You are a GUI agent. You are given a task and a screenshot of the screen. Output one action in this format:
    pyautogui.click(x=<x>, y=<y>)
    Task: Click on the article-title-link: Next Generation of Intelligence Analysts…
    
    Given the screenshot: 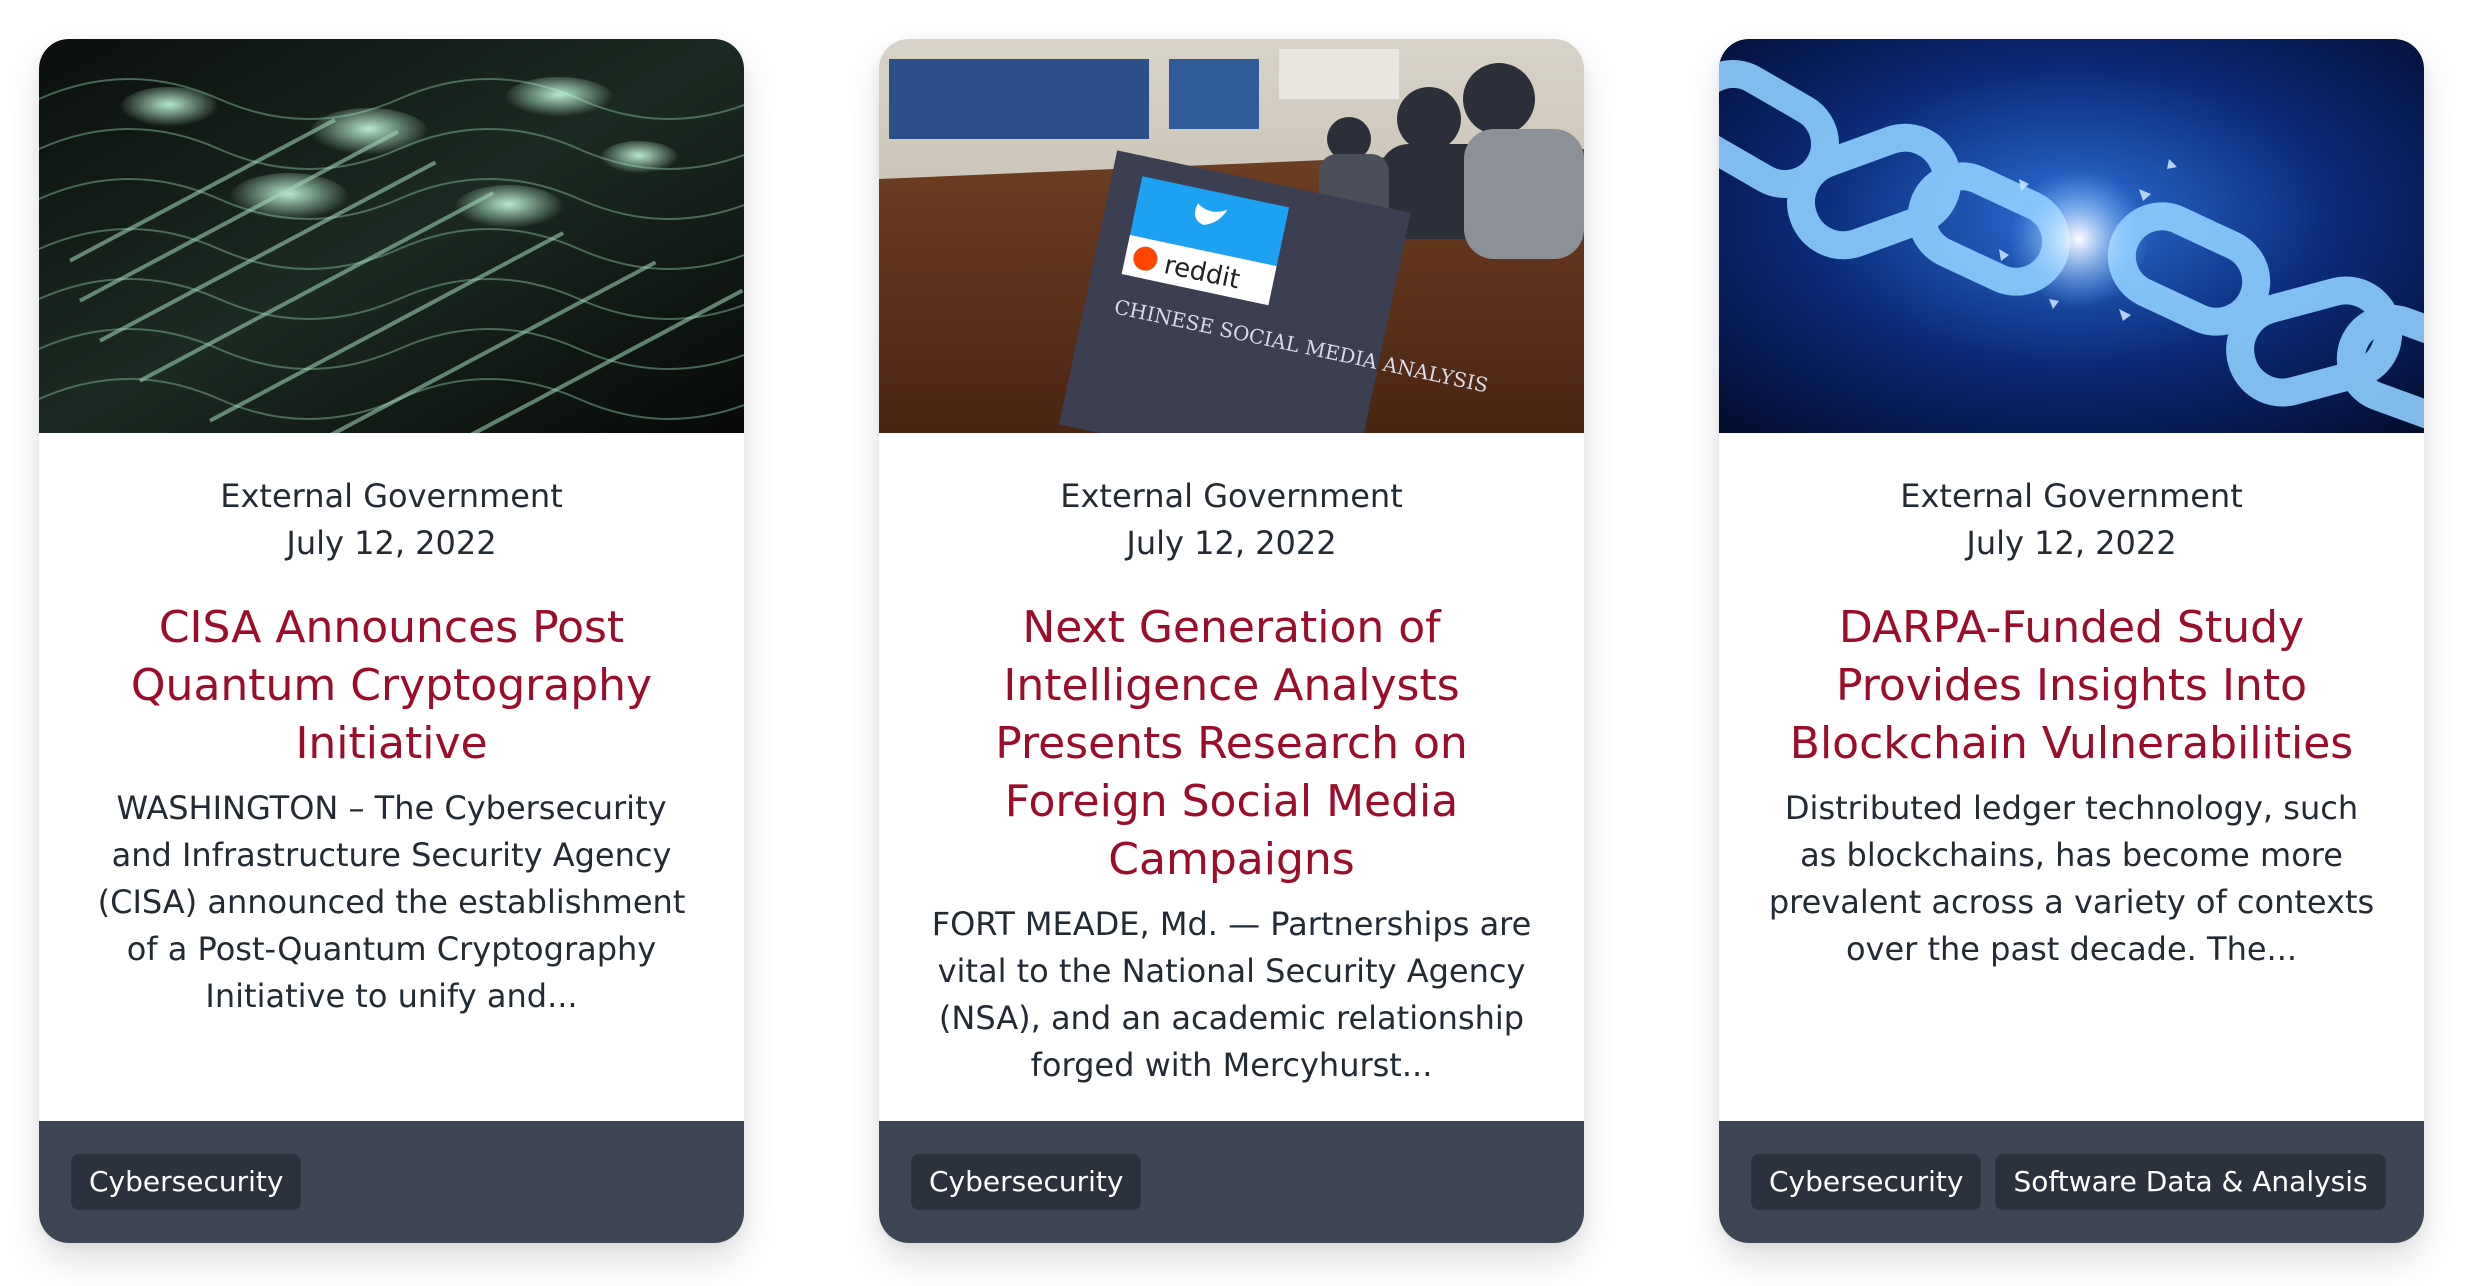 What is the action you would take?
    pyautogui.click(x=1231, y=744)
    